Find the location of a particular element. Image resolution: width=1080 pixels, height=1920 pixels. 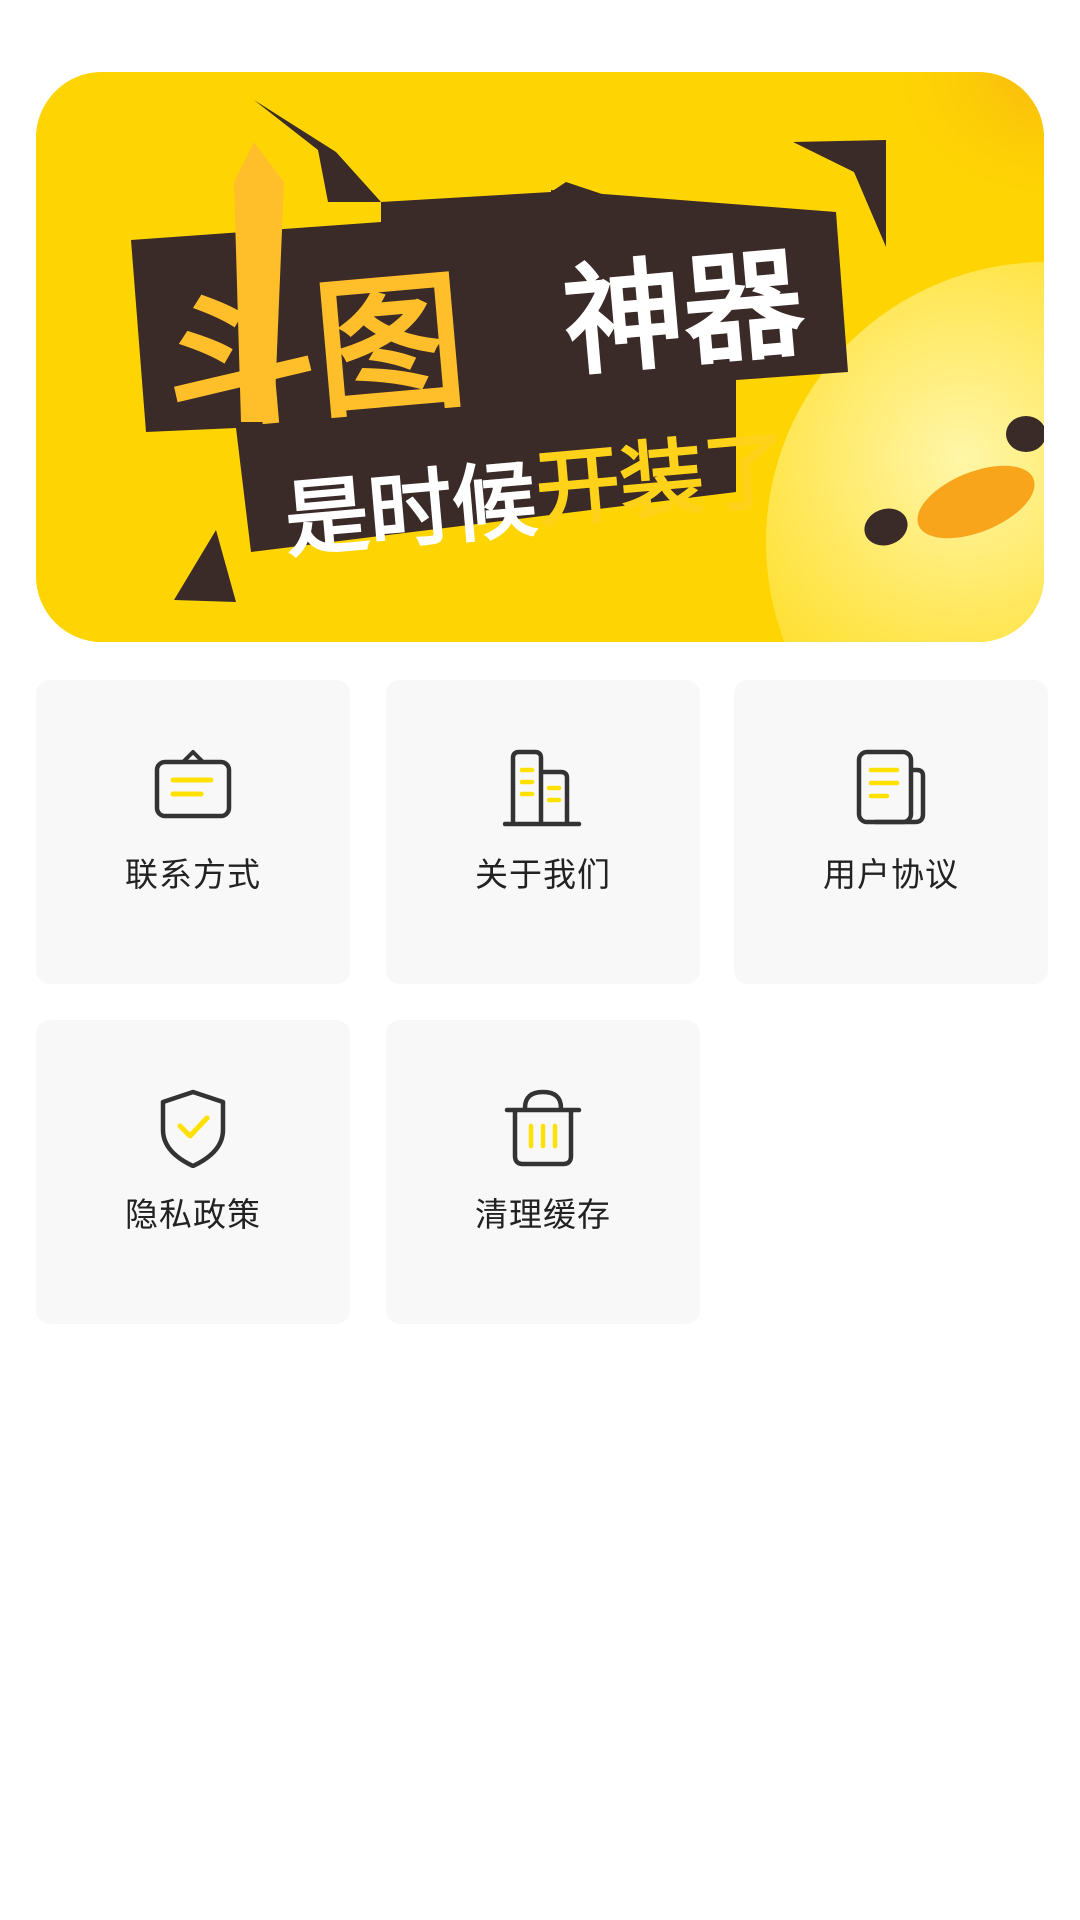

user-agreement-tile: 用户协议 is located at coordinates (891, 832).